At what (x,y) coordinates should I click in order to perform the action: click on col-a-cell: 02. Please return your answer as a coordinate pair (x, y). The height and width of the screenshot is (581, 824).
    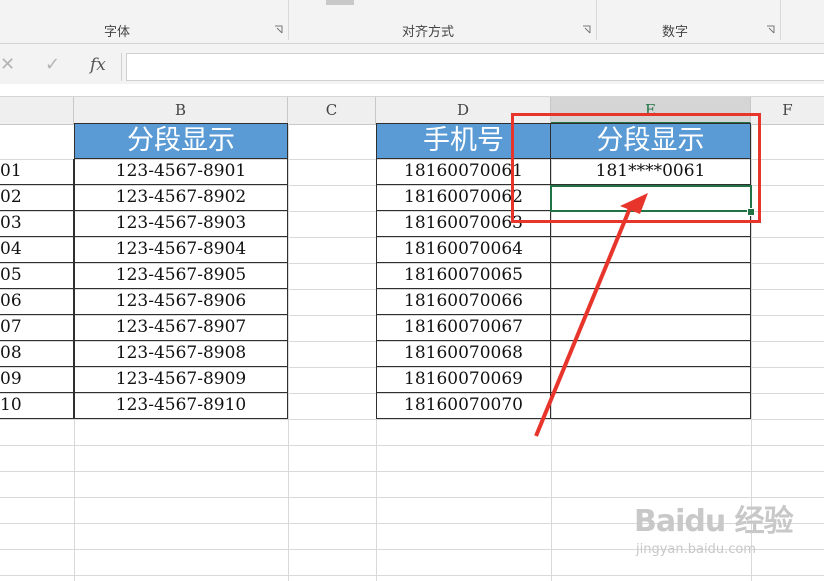
    Looking at the image, I should click on (37, 198).